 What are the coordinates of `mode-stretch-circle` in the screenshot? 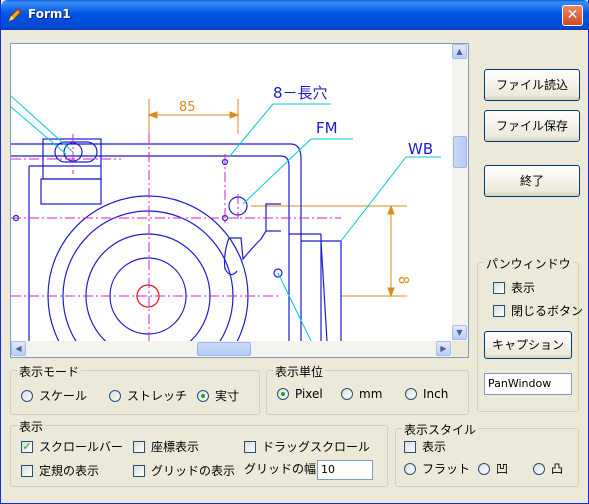 It's located at (115, 395).